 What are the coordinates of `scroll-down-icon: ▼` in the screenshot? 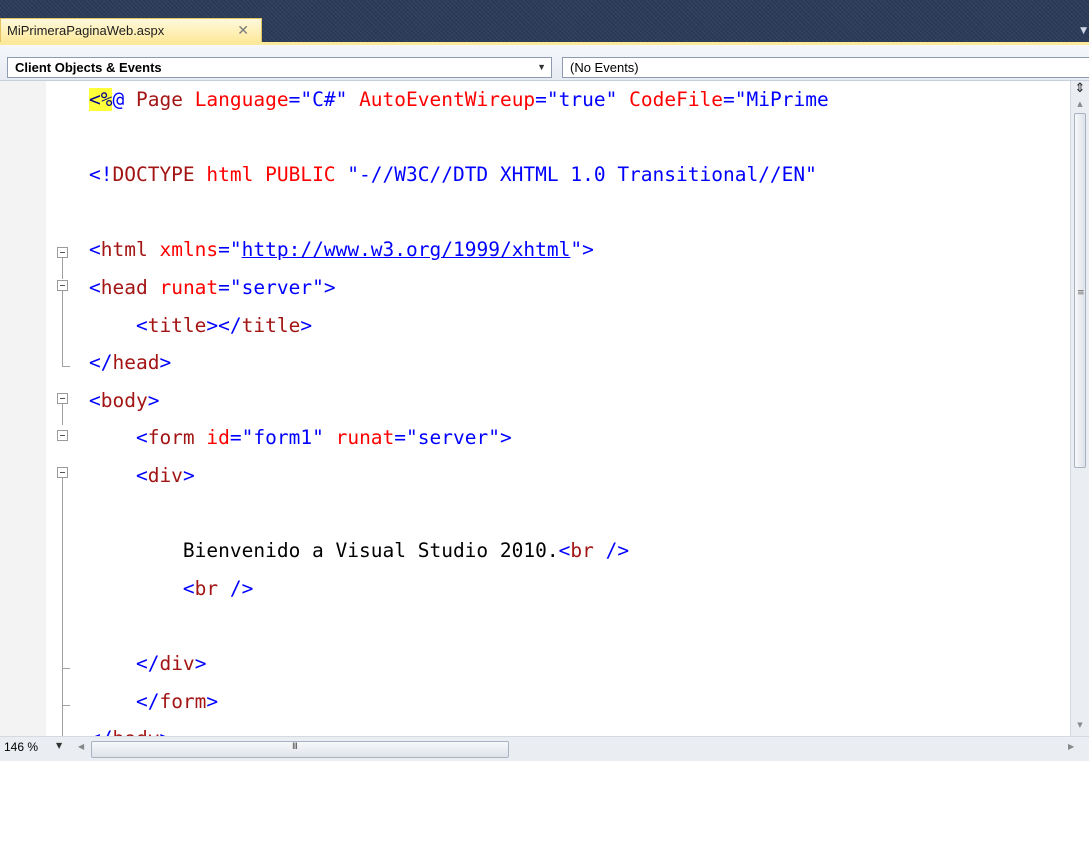 It's located at (1080, 725).